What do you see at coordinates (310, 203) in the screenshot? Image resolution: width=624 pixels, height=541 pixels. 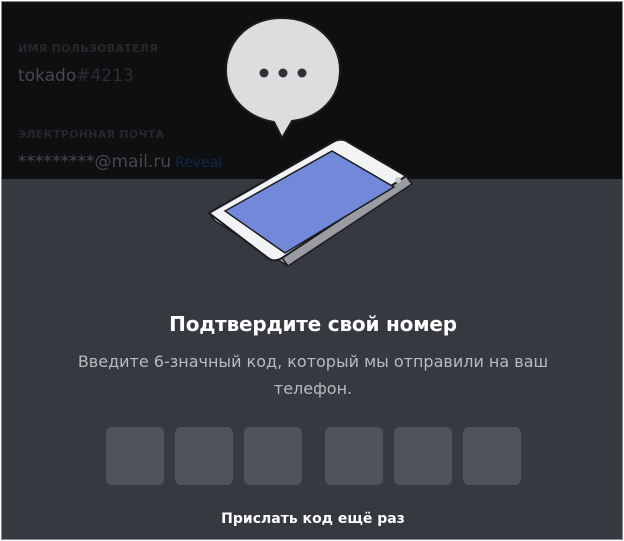 I see `phone-illustration` at bounding box center [310, 203].